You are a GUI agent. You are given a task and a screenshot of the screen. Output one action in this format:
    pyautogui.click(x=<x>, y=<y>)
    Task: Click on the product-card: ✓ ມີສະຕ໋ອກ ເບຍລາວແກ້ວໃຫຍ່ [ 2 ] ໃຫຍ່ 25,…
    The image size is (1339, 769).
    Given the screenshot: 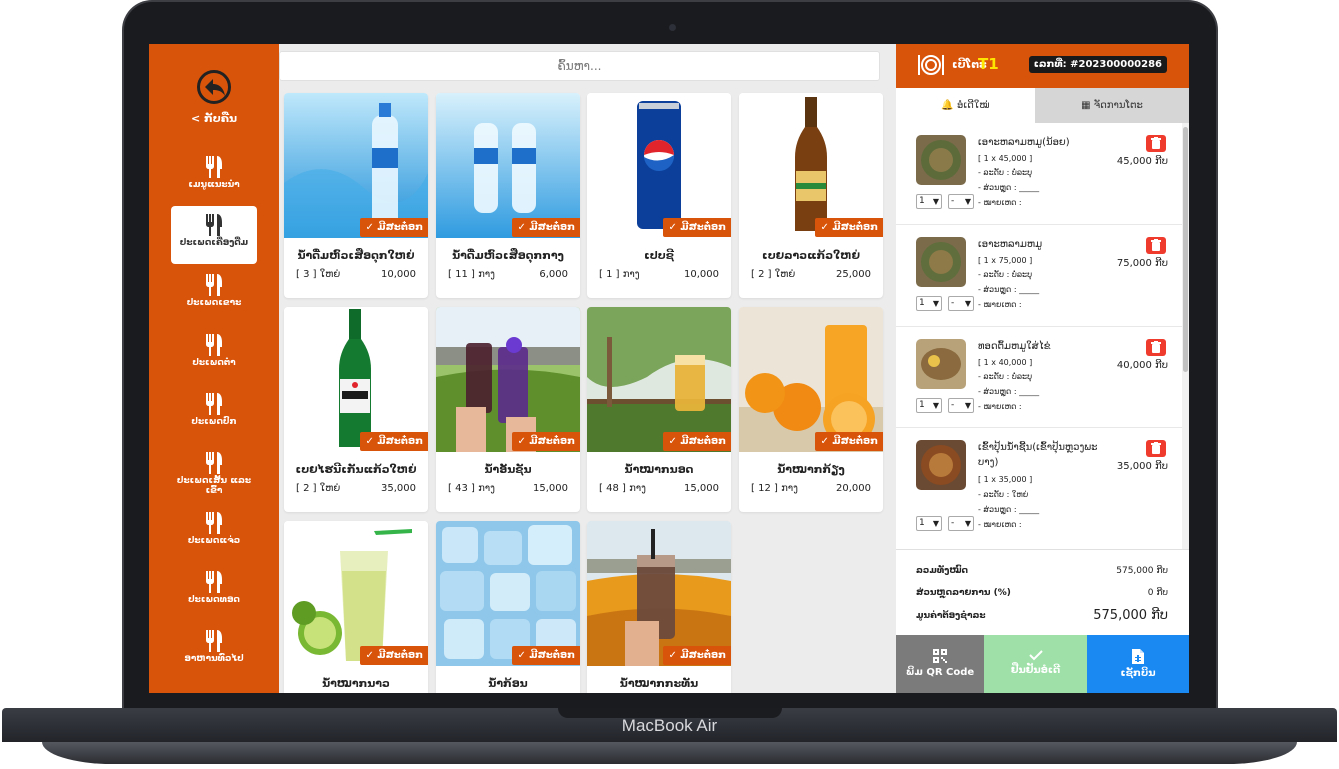 What is the action you would take?
    pyautogui.click(x=811, y=195)
    